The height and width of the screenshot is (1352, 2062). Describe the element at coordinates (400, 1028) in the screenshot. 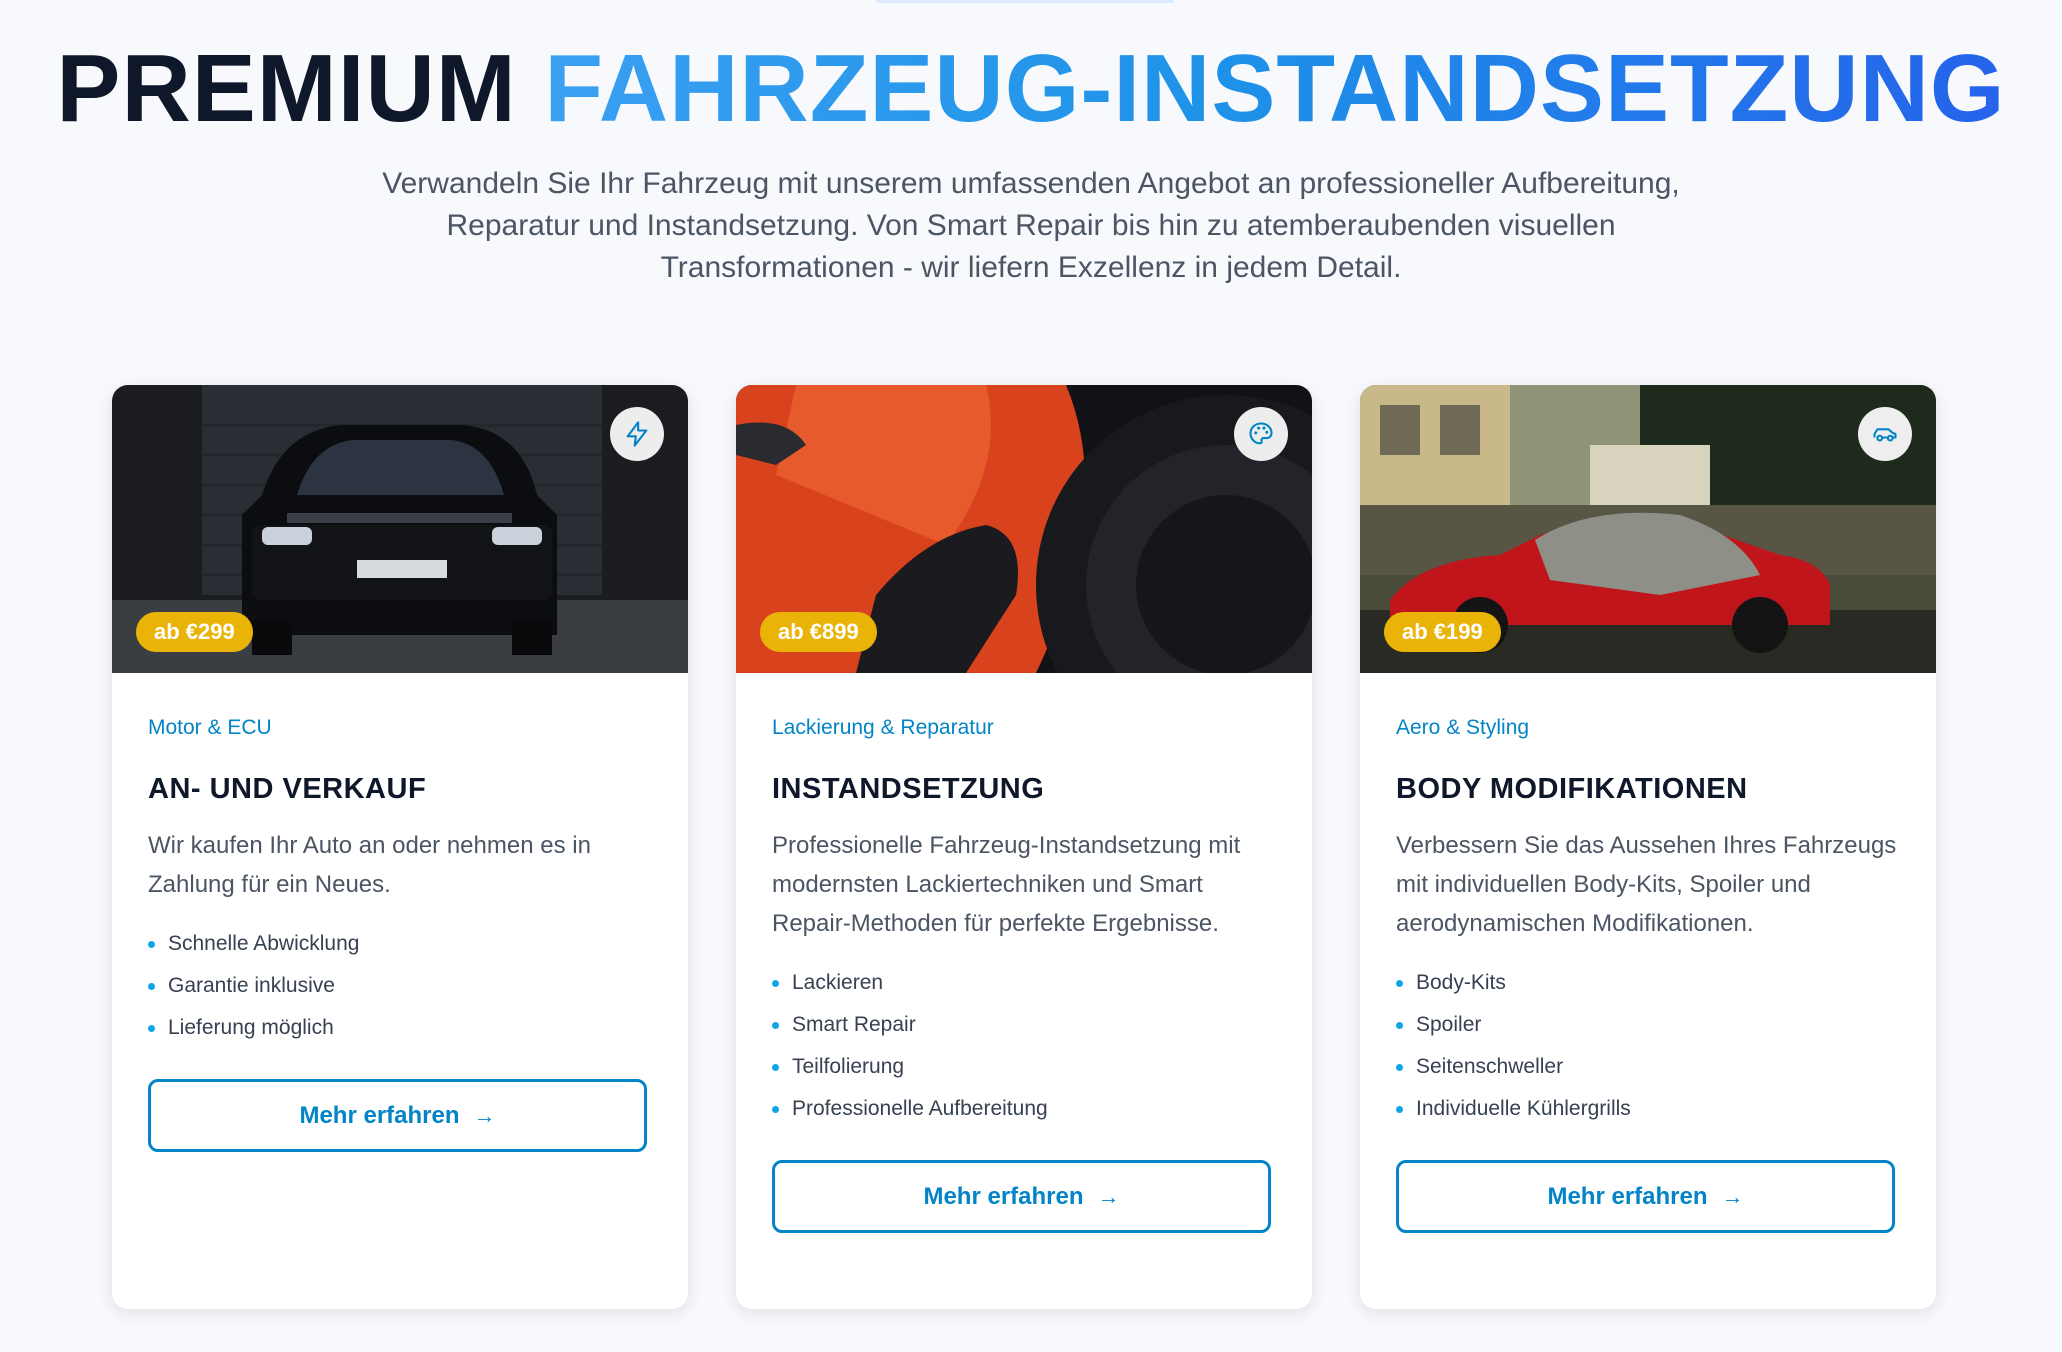

I see `feature-item: Lieferung möglich` at that location.